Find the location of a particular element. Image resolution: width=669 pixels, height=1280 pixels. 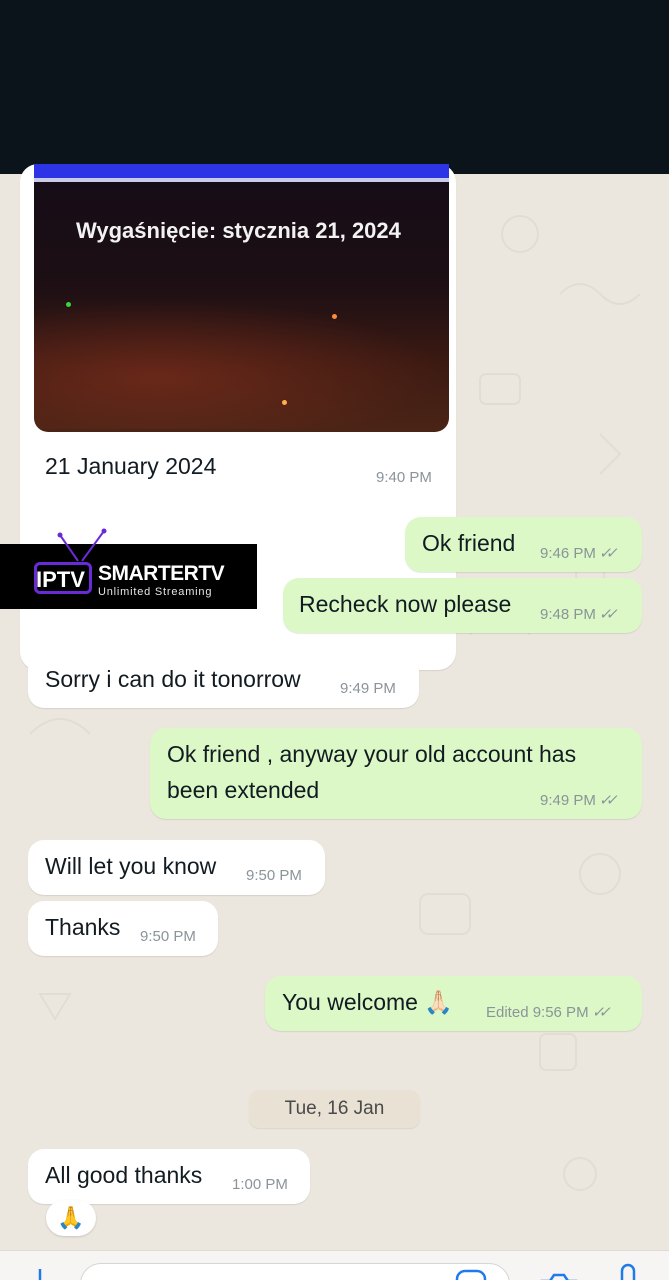

message-time: 9:46 PM is located at coordinates (568, 553).